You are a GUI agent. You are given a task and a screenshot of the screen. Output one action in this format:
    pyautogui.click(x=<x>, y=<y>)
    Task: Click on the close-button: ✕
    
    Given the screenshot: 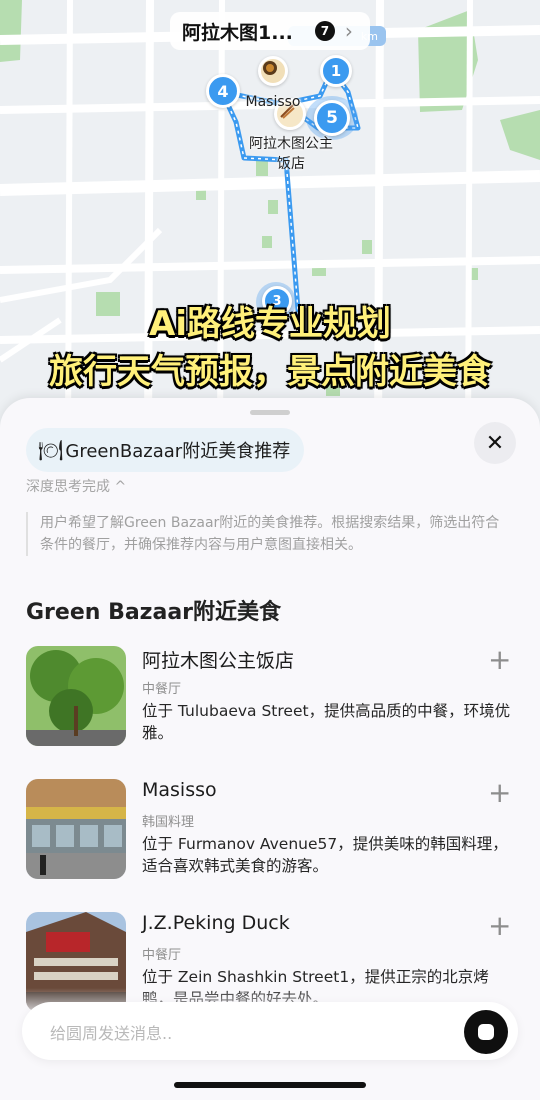 What is the action you would take?
    pyautogui.click(x=495, y=443)
    